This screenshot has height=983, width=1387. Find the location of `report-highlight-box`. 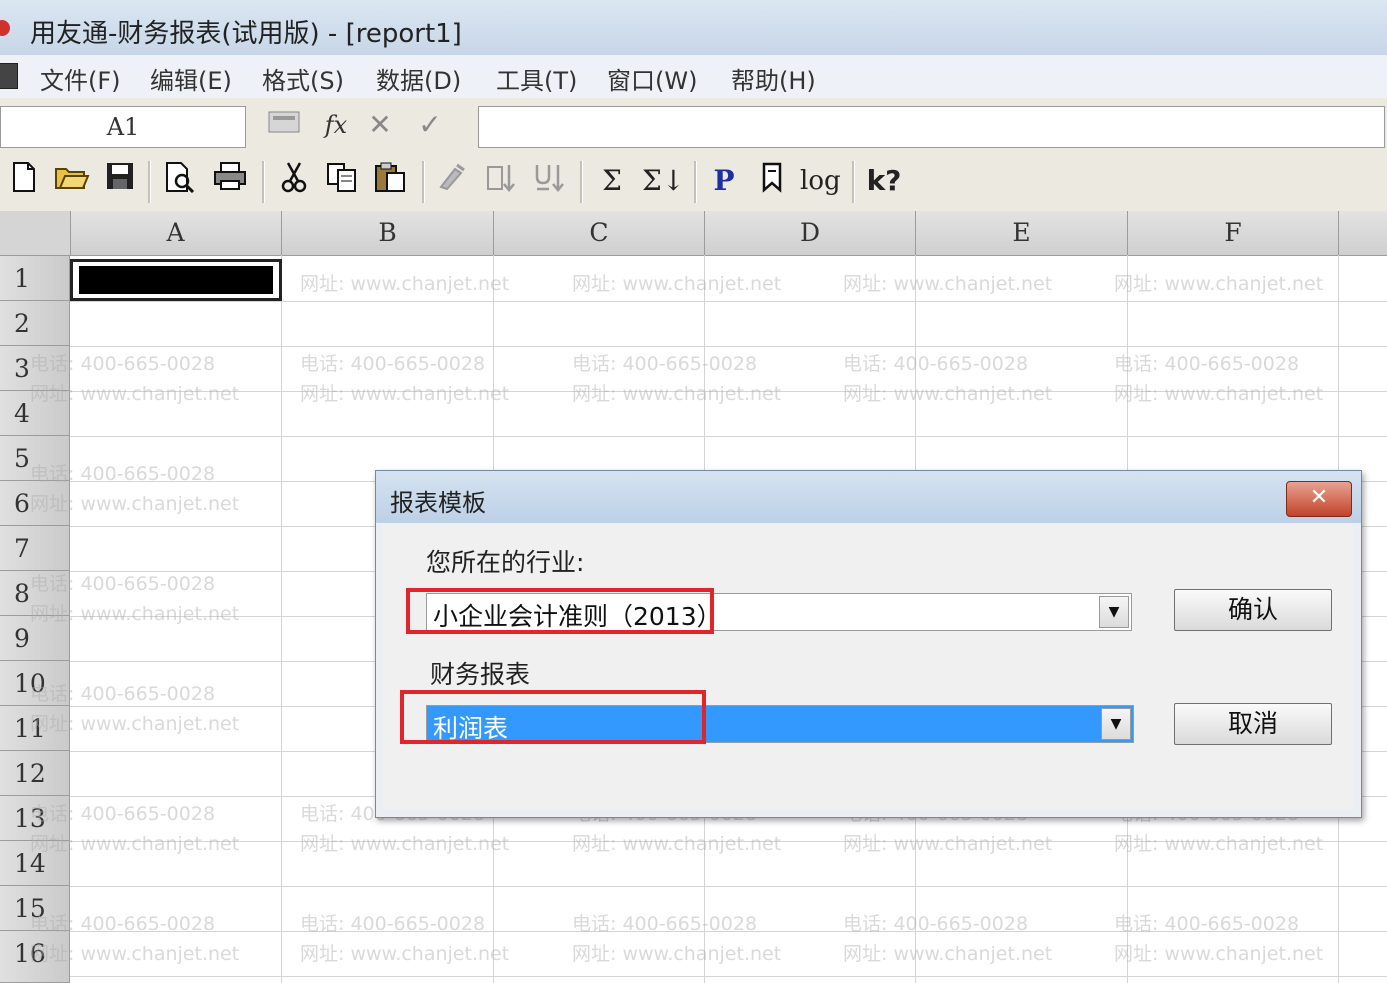

report-highlight-box is located at coordinates (553, 717).